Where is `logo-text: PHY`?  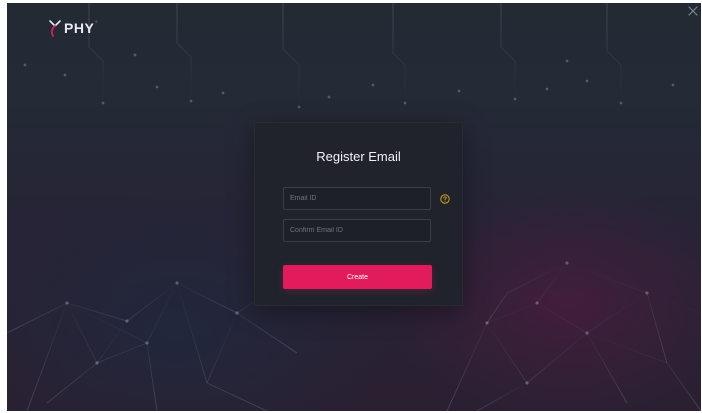
logo-text: PHY is located at coordinates (79, 28).